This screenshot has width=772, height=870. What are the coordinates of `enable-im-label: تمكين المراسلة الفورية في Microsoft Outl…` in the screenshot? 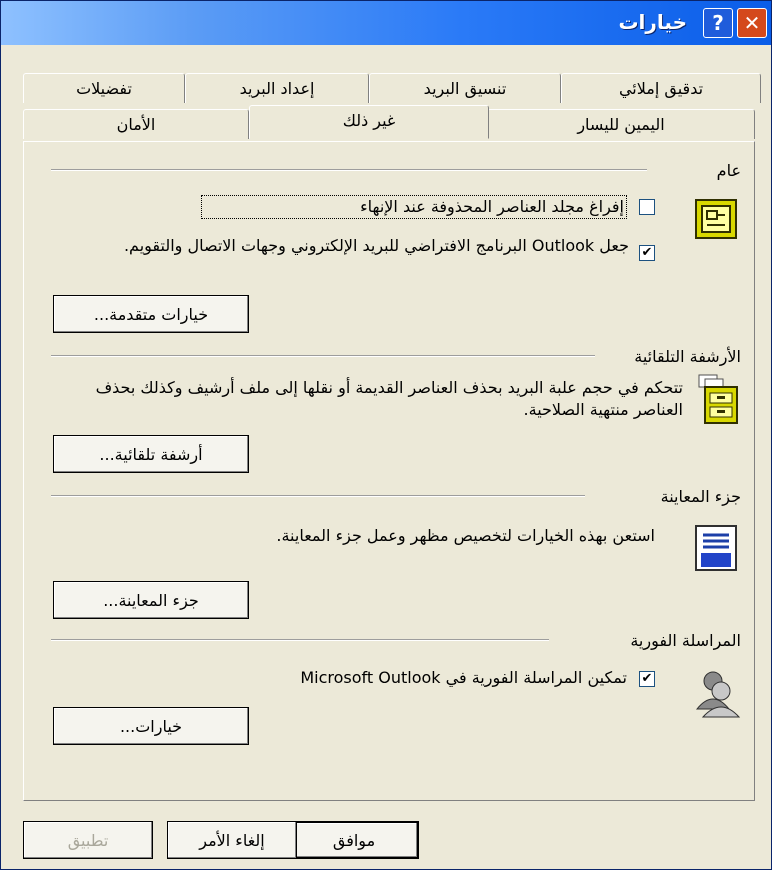 It's located at (347, 678).